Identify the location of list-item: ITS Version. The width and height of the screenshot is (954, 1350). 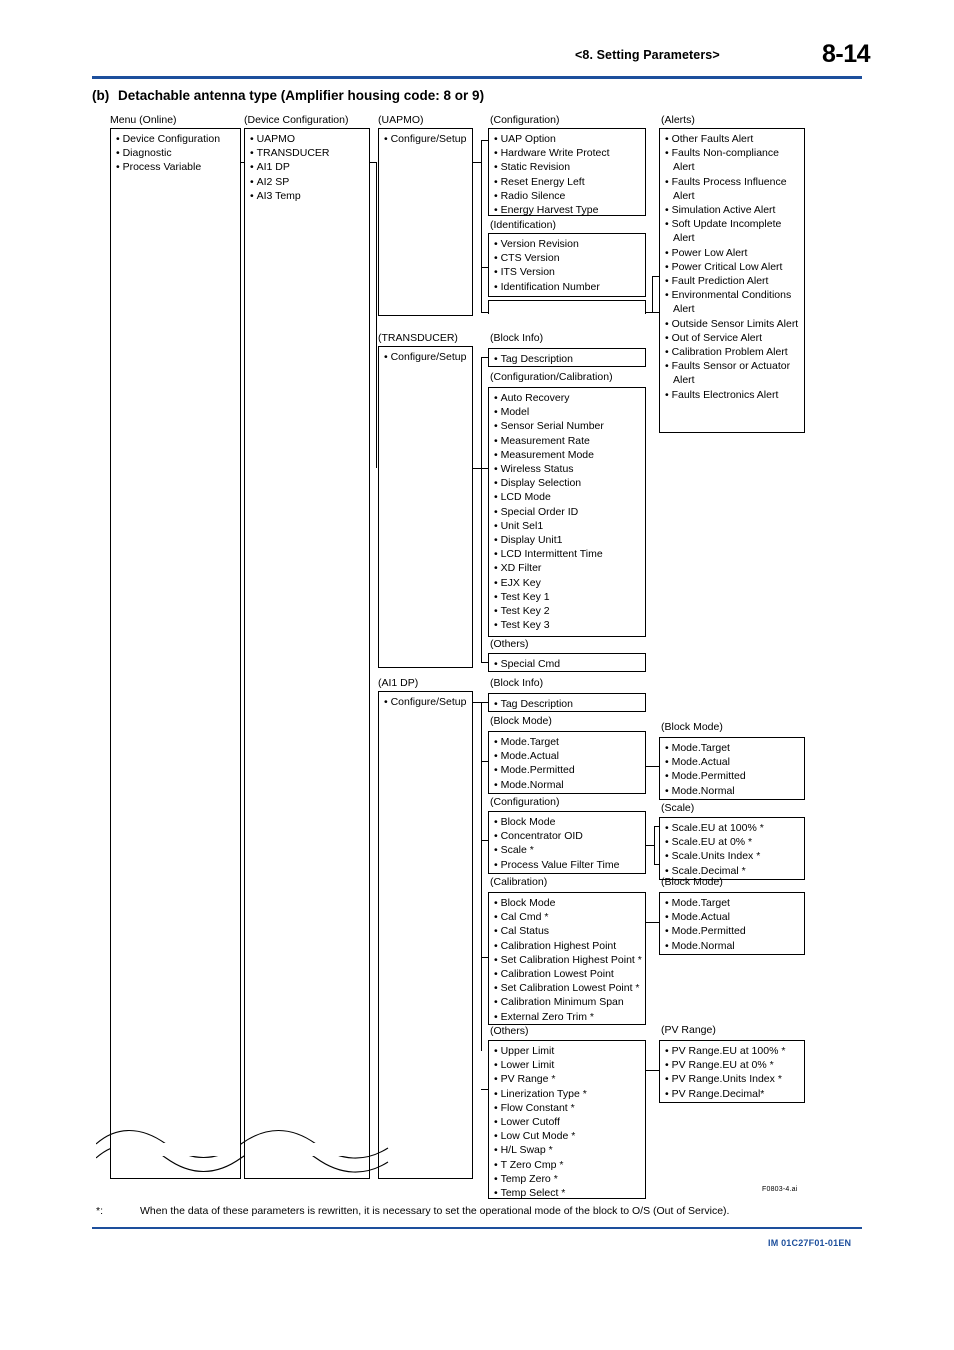
(567, 272).